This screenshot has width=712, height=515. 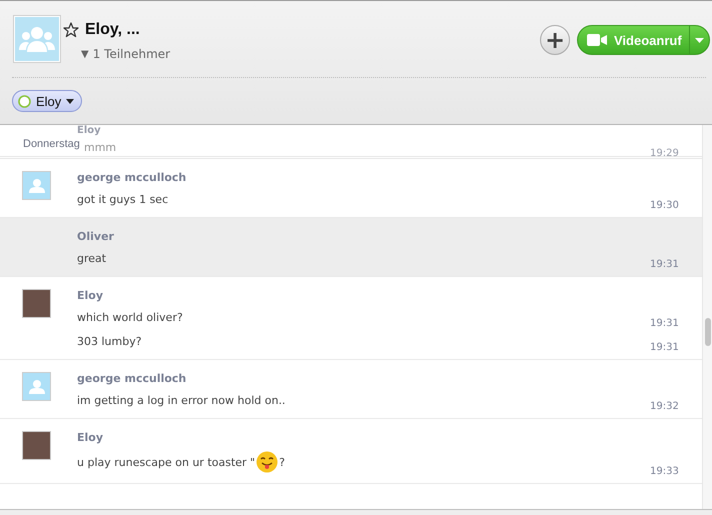 What do you see at coordinates (597, 40) in the screenshot?
I see `camera-icon` at bounding box center [597, 40].